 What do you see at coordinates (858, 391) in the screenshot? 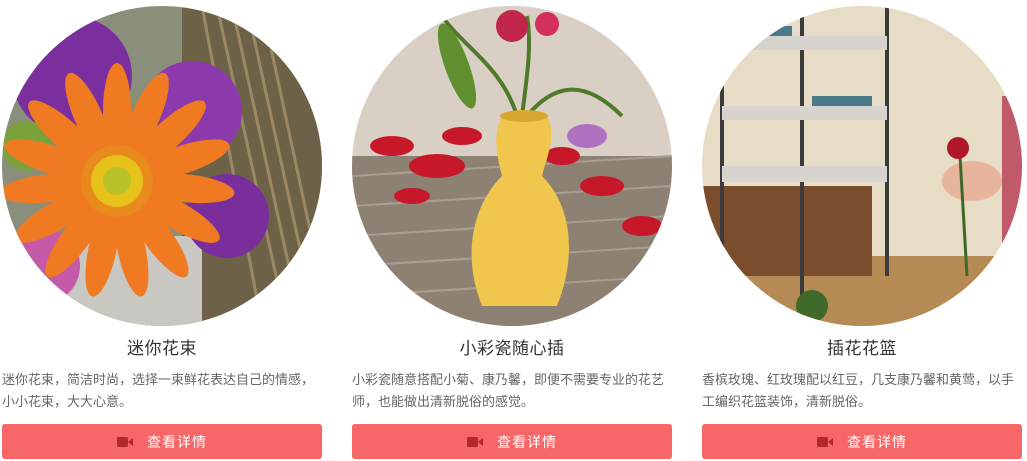
I see `card-description: 香槟玫瑰、红玫瑰配以红豆，几支康乃馨和黄莺，以手工编织花篮装饰，清新脱俗。` at bounding box center [858, 391].